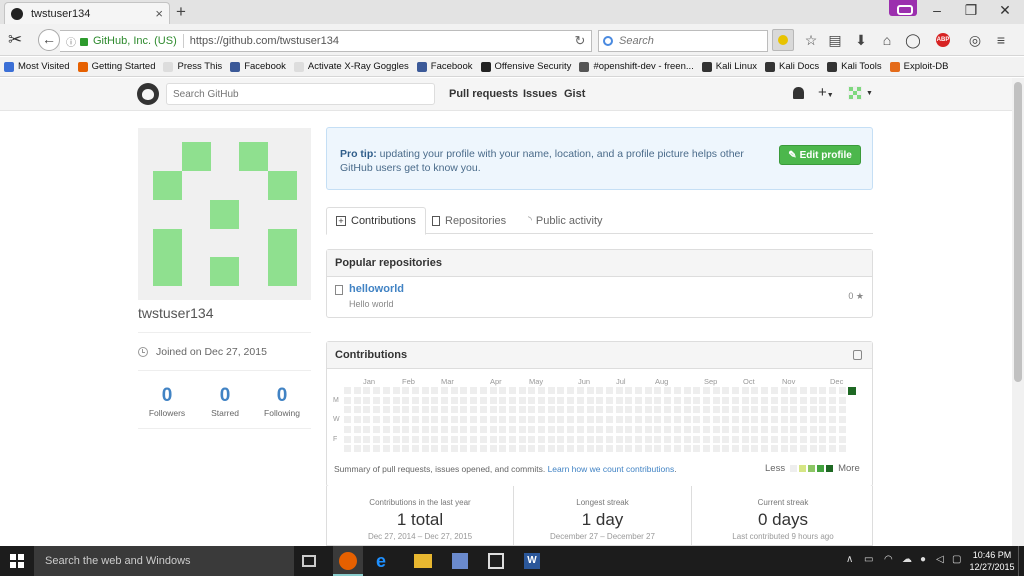 The image size is (1024, 576). Describe the element at coordinates (15, 40) in the screenshot. I see `scissors-icon: ✂` at that location.